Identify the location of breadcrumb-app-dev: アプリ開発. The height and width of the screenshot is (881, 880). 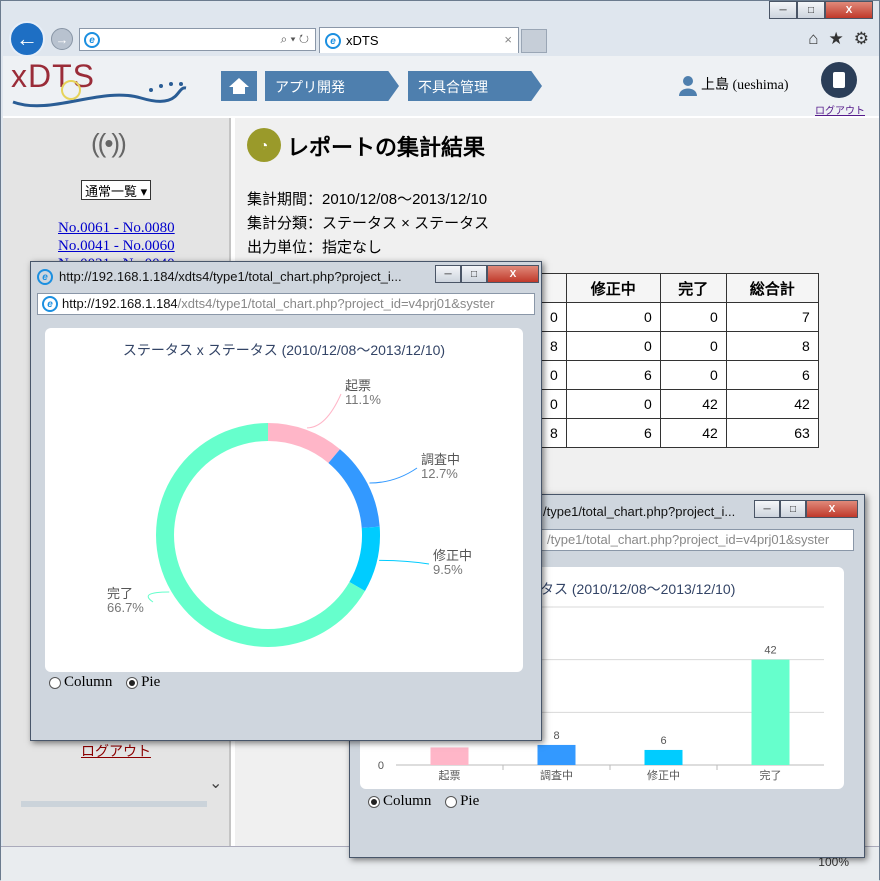
(332, 86).